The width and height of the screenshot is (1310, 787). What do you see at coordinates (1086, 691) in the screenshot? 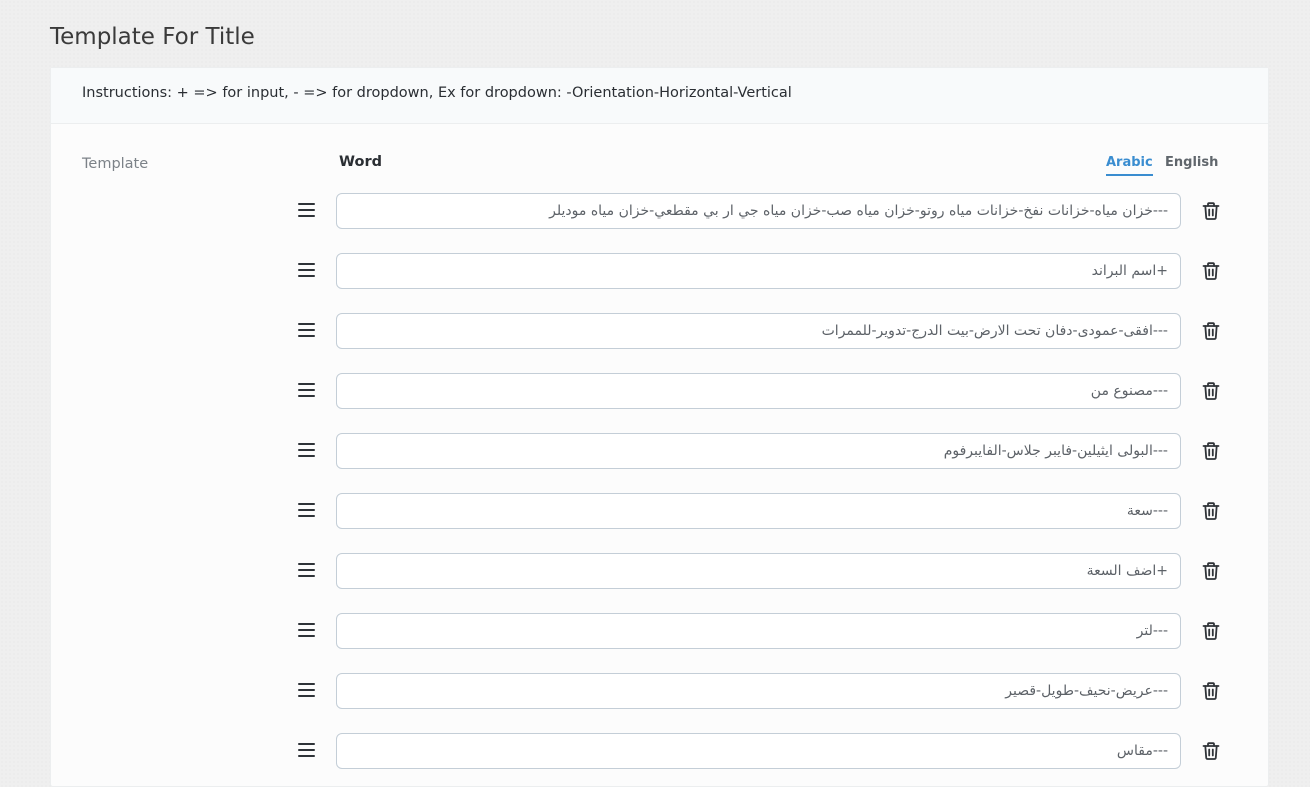
I see `word-input-value: ---عريض-نحيف-طويل-قصير` at bounding box center [1086, 691].